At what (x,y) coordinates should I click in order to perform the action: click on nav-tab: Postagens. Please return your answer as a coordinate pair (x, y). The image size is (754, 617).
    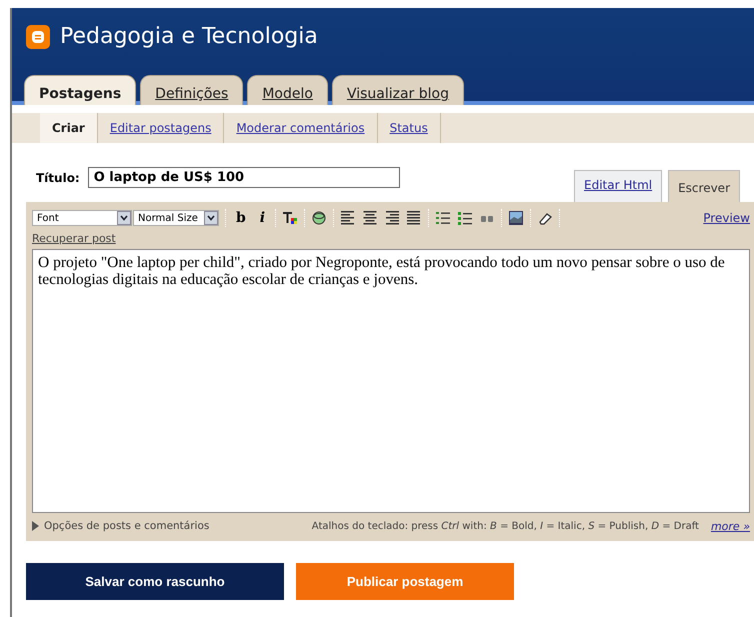
    Looking at the image, I should click on (80, 90).